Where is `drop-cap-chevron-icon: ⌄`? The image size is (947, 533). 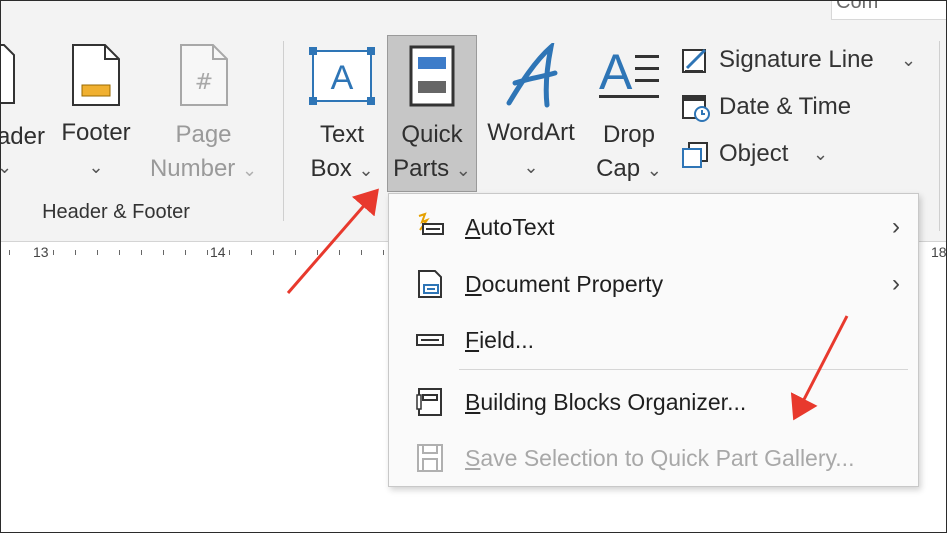
drop-cap-chevron-icon: ⌄ is located at coordinates (654, 170).